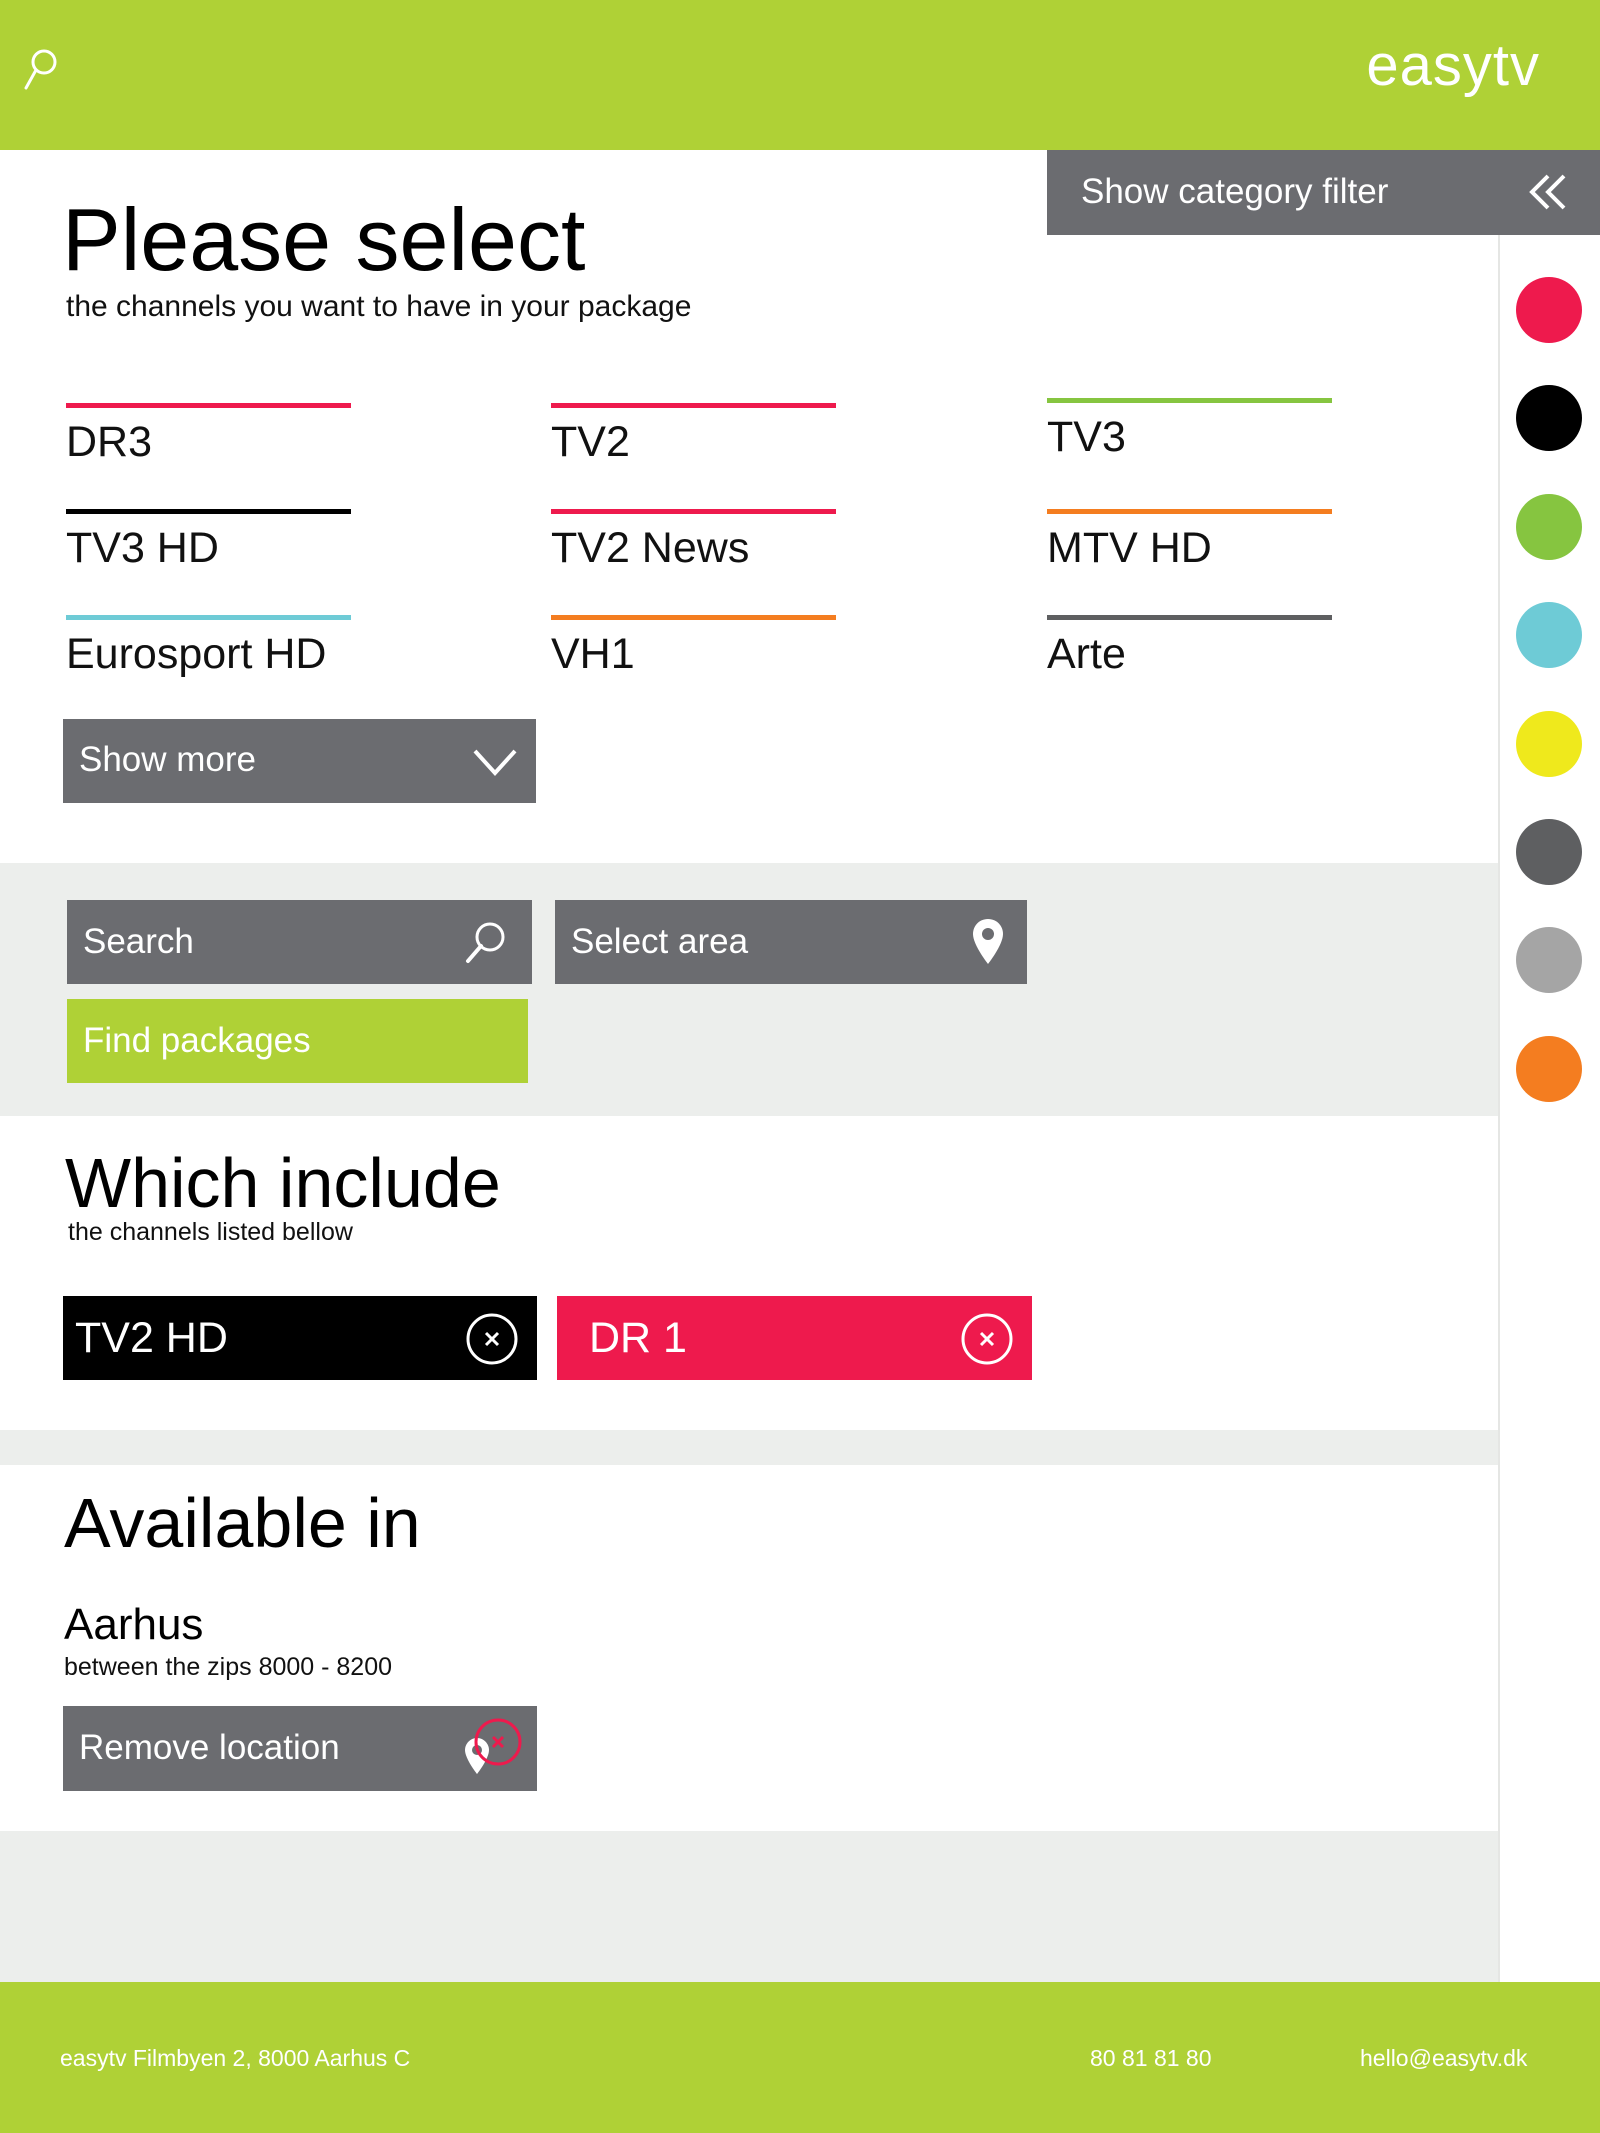  I want to click on footer-email: hello@easytv.dk, so click(1443, 2058).